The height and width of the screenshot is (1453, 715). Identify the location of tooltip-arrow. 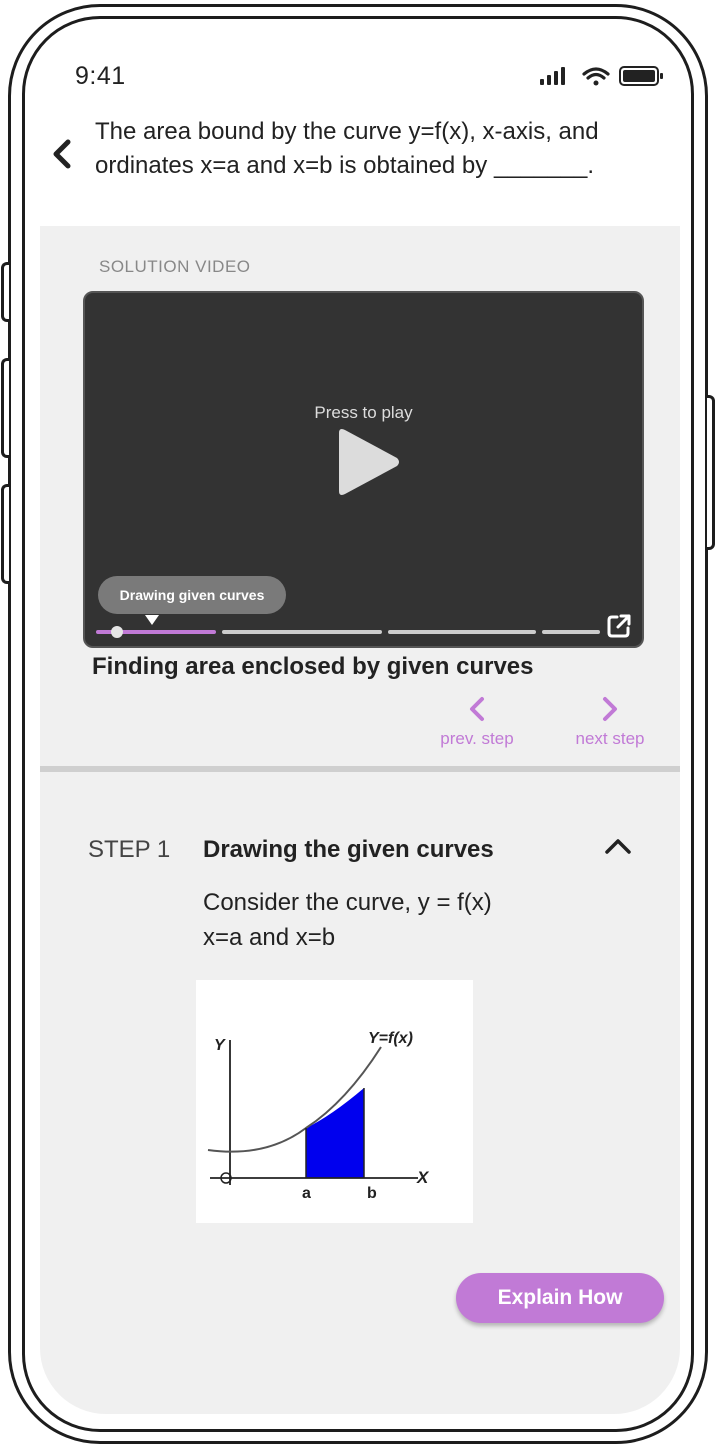
(152, 620).